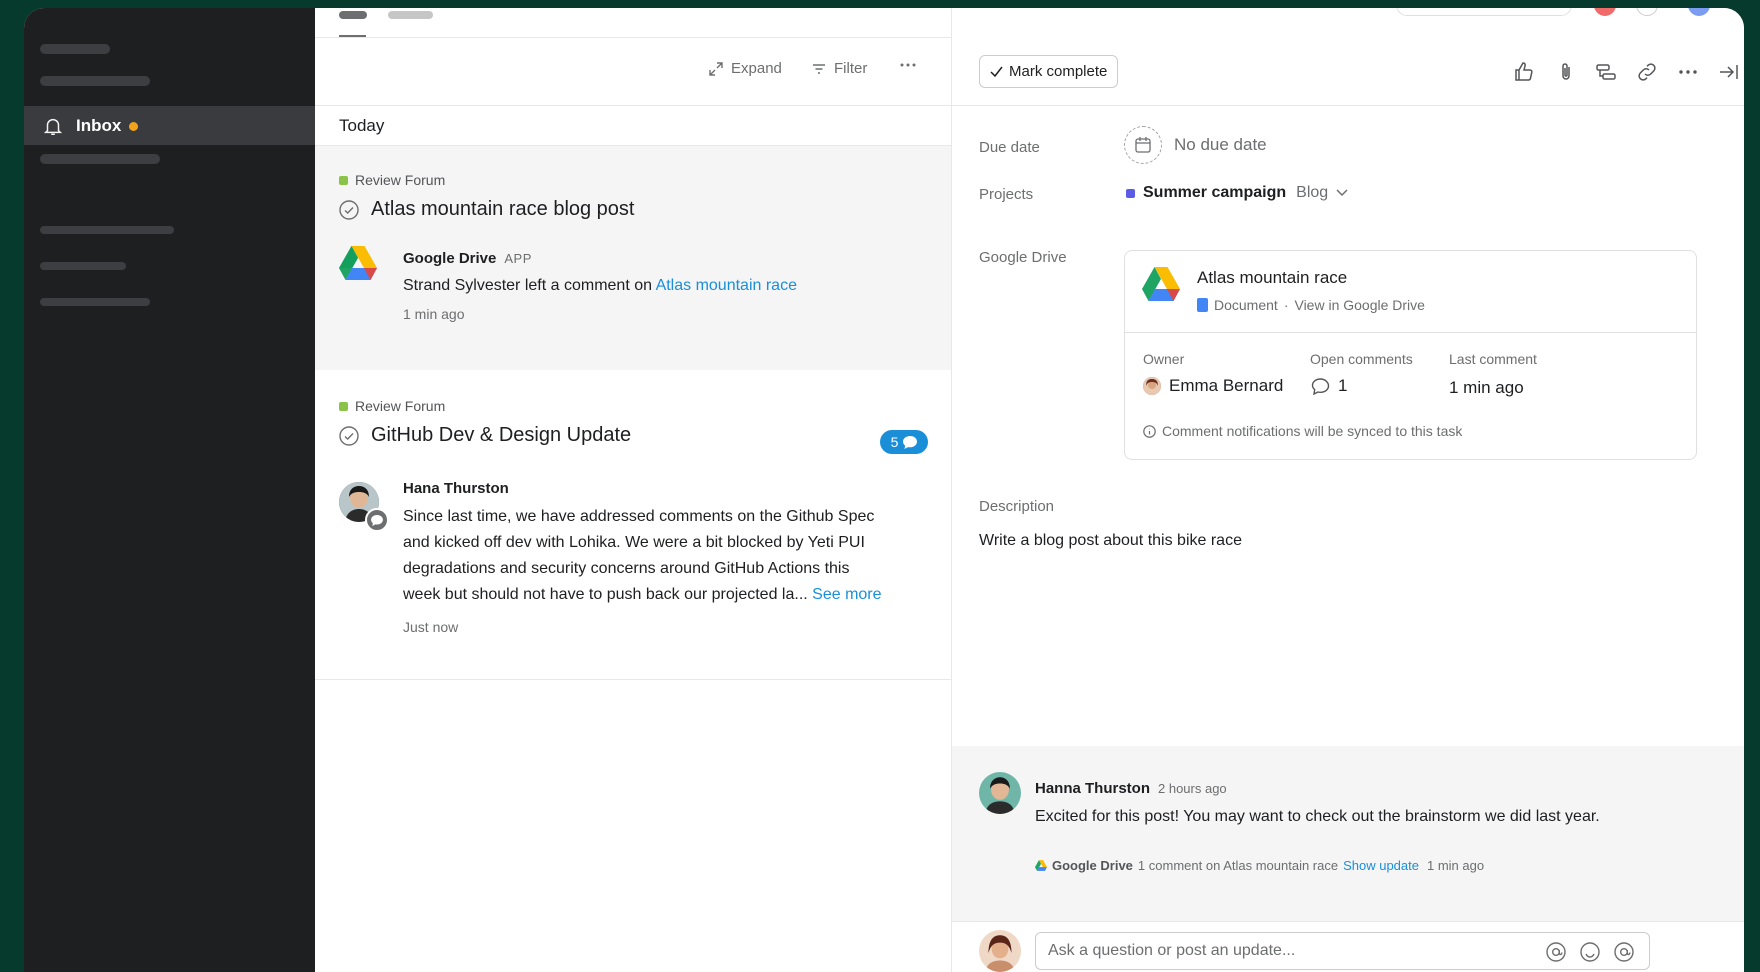 The height and width of the screenshot is (972, 1760). I want to click on doc-link: Atlas mountain race, so click(726, 285).